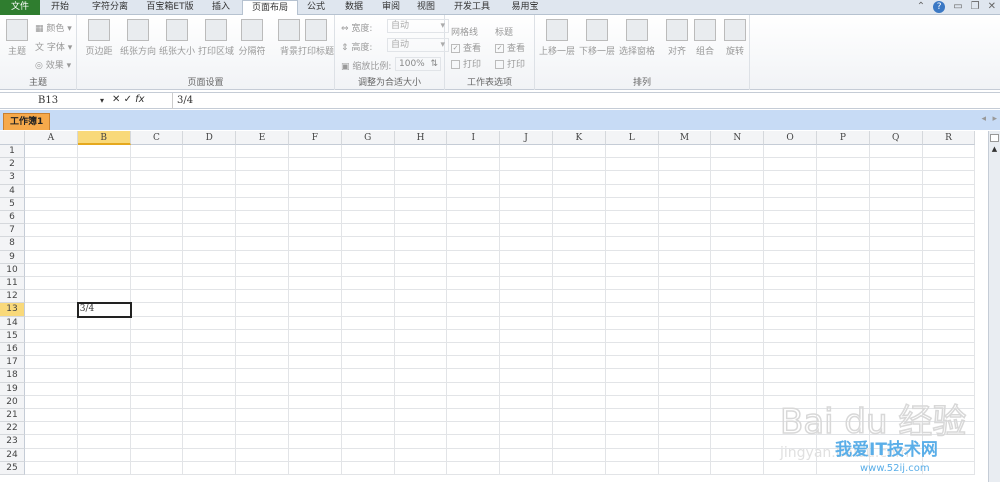  Describe the element at coordinates (949, 138) in the screenshot. I see `column-header-R: R` at that location.